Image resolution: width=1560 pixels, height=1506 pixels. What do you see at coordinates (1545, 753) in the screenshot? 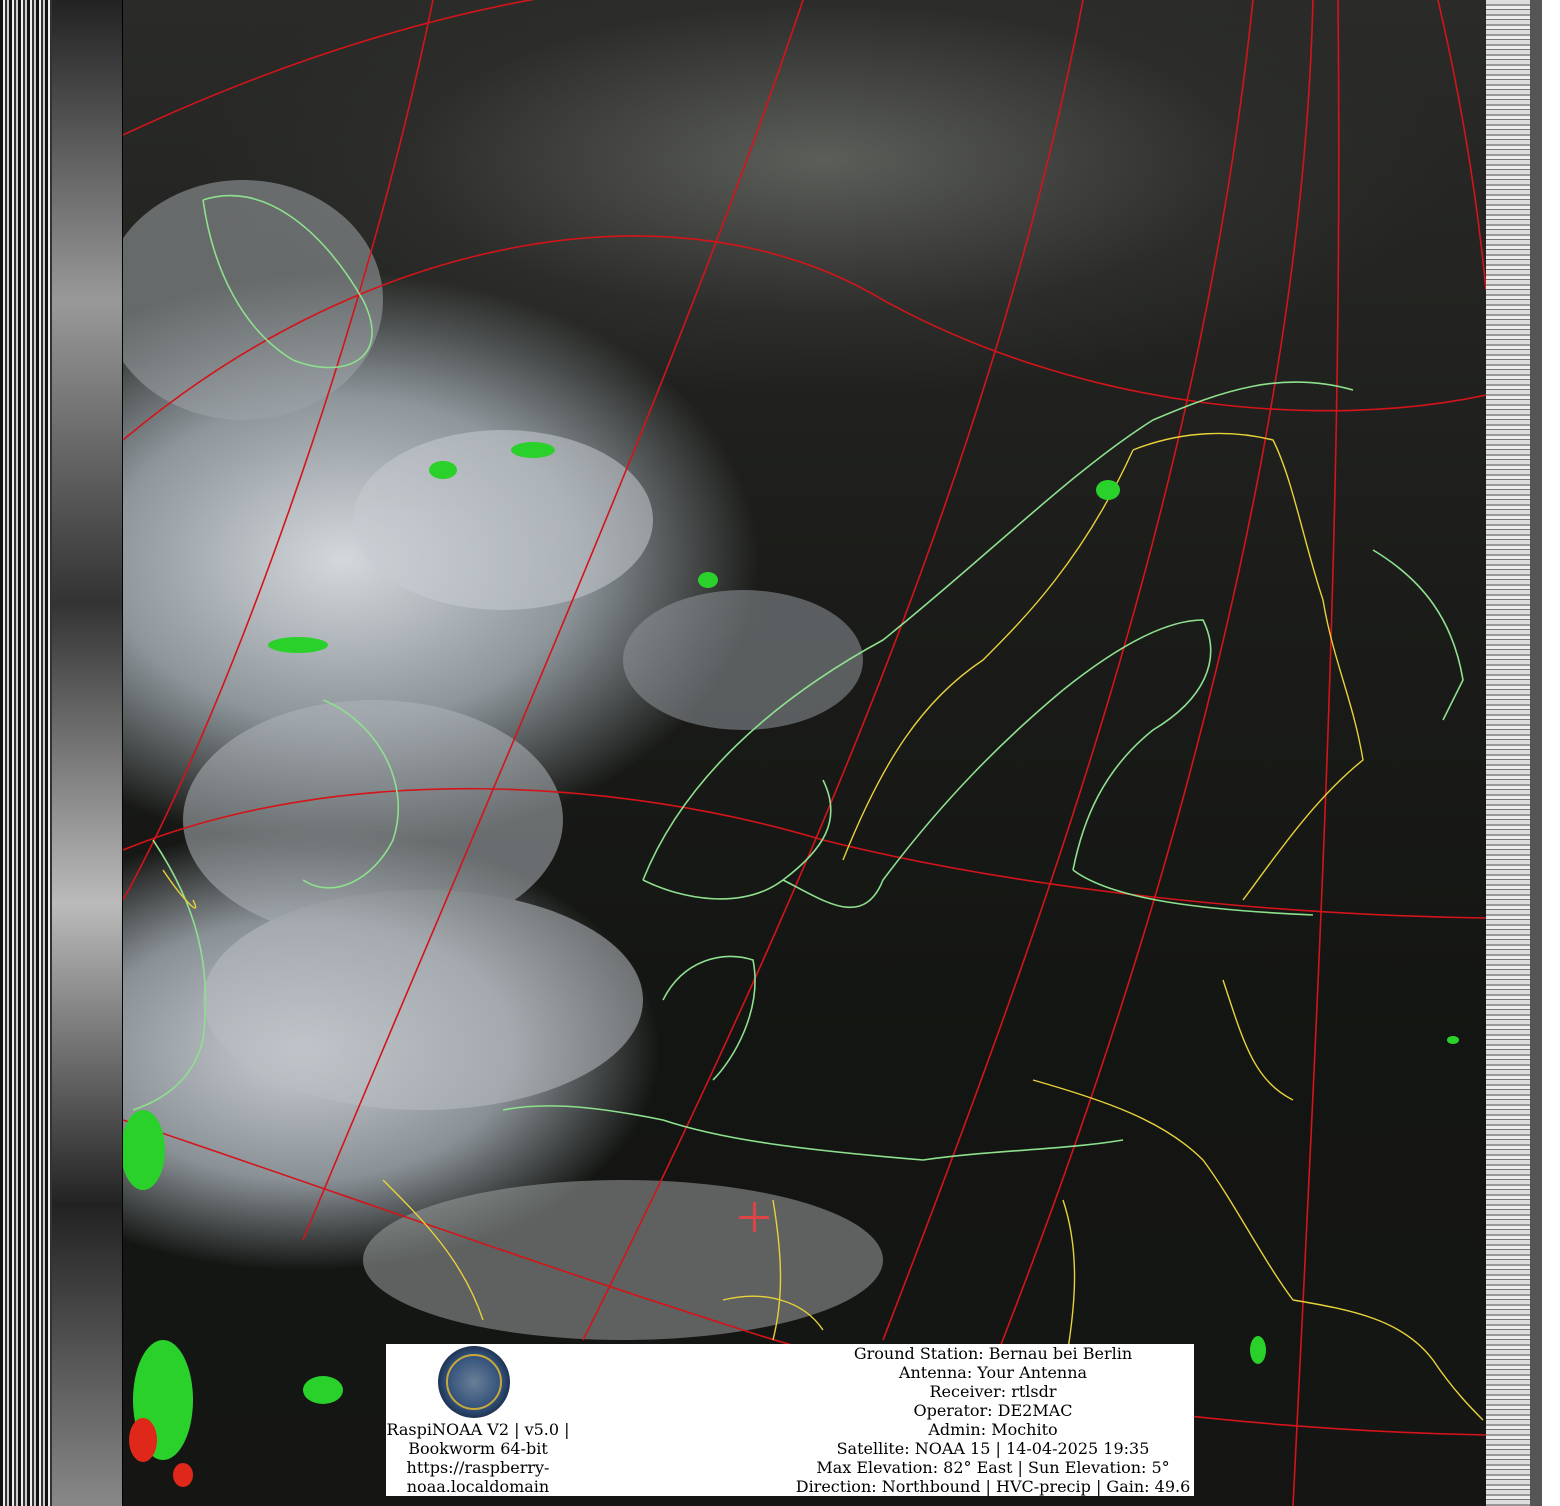
I see `telemetry-strip-b` at bounding box center [1545, 753].